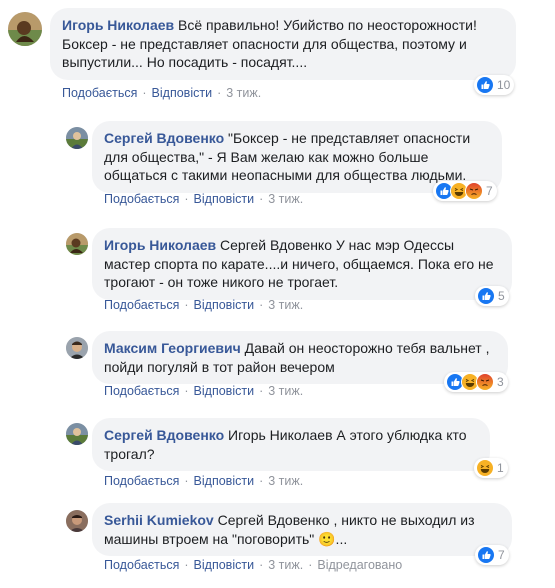 Image resolution: width=555 pixels, height=588 pixels. Describe the element at coordinates (504, 85) in the screenshot. I see `reaction-count: 10` at that location.